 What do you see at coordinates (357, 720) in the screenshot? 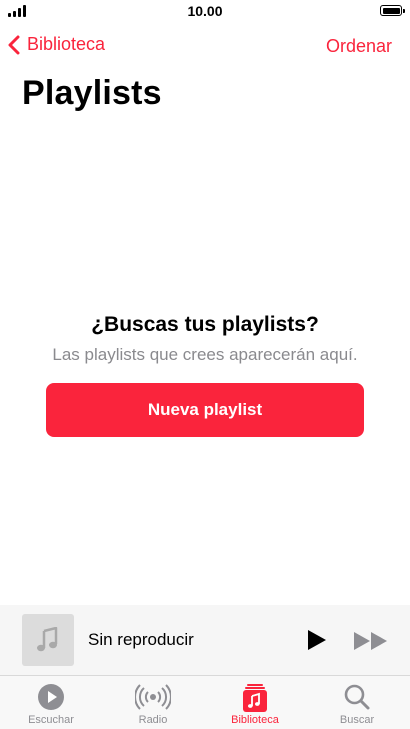
I see `tab-label: Buscar` at bounding box center [357, 720].